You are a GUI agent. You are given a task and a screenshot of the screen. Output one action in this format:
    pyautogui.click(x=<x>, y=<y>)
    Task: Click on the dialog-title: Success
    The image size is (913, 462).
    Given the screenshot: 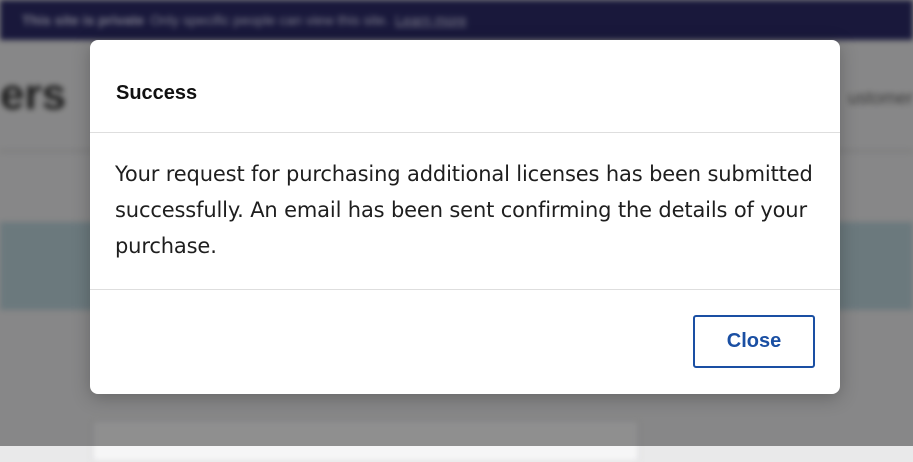 What is the action you would take?
    pyautogui.click(x=157, y=93)
    